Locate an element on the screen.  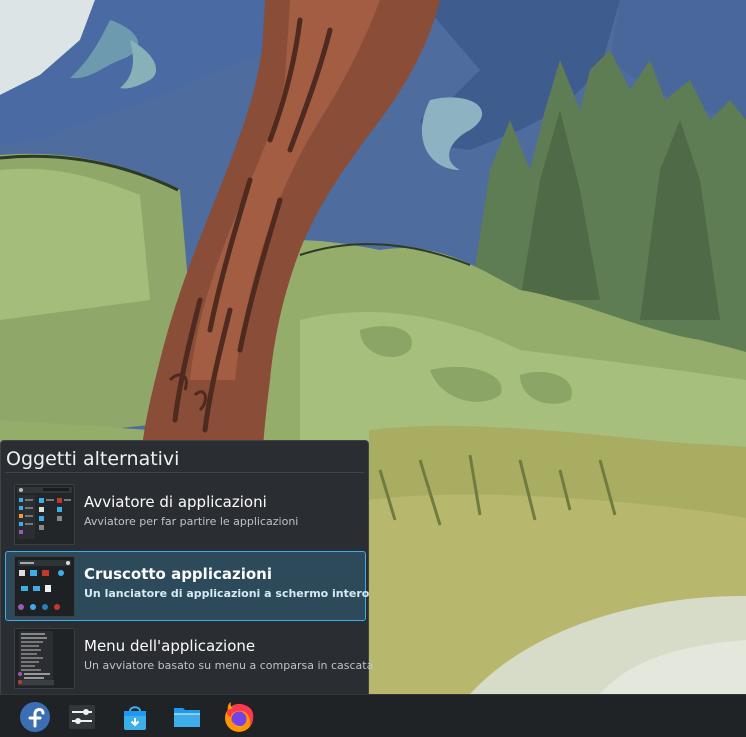
firefox-button is located at coordinates (239, 717).